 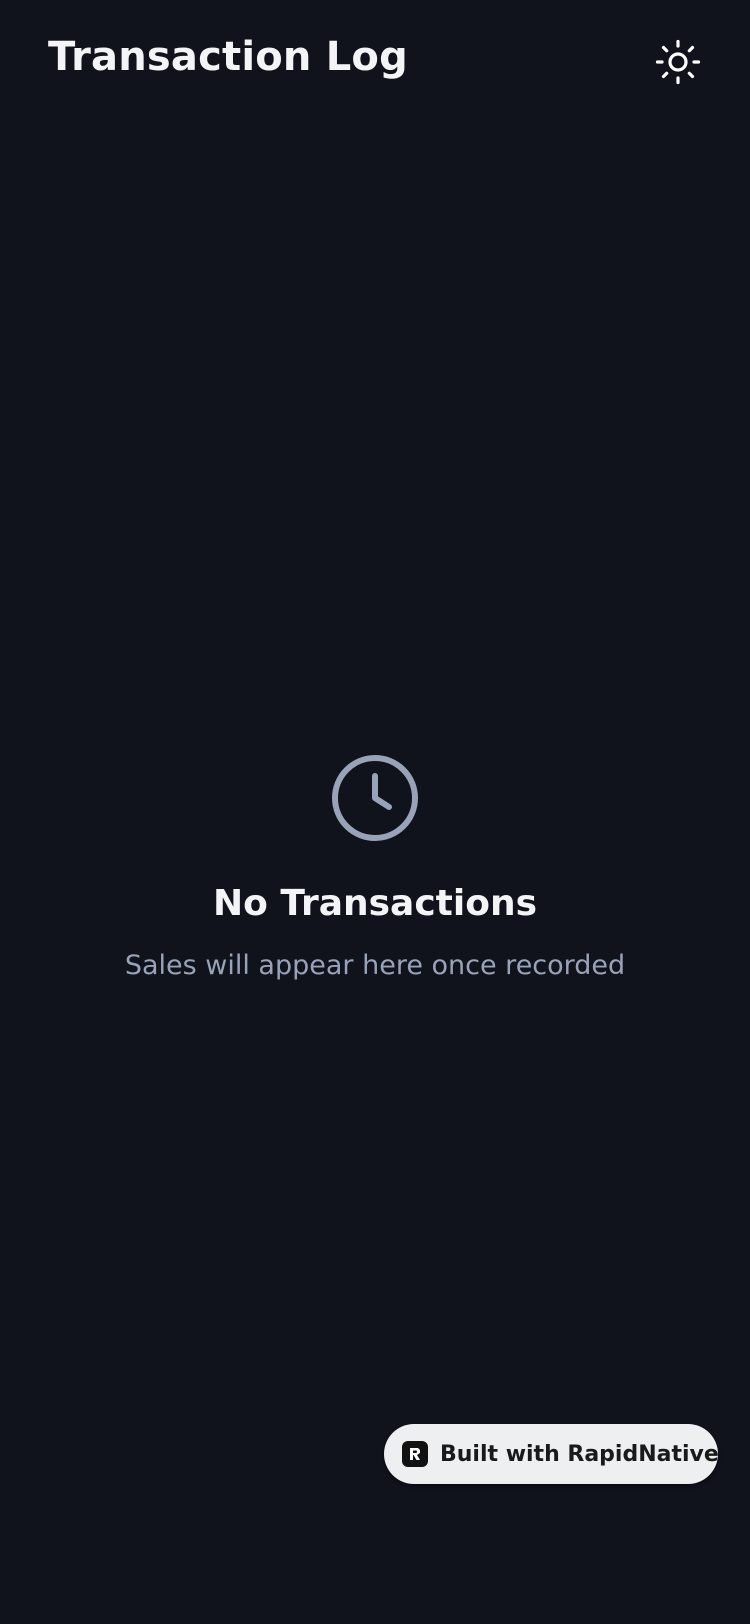 What do you see at coordinates (375, 798) in the screenshot?
I see `clock-icon` at bounding box center [375, 798].